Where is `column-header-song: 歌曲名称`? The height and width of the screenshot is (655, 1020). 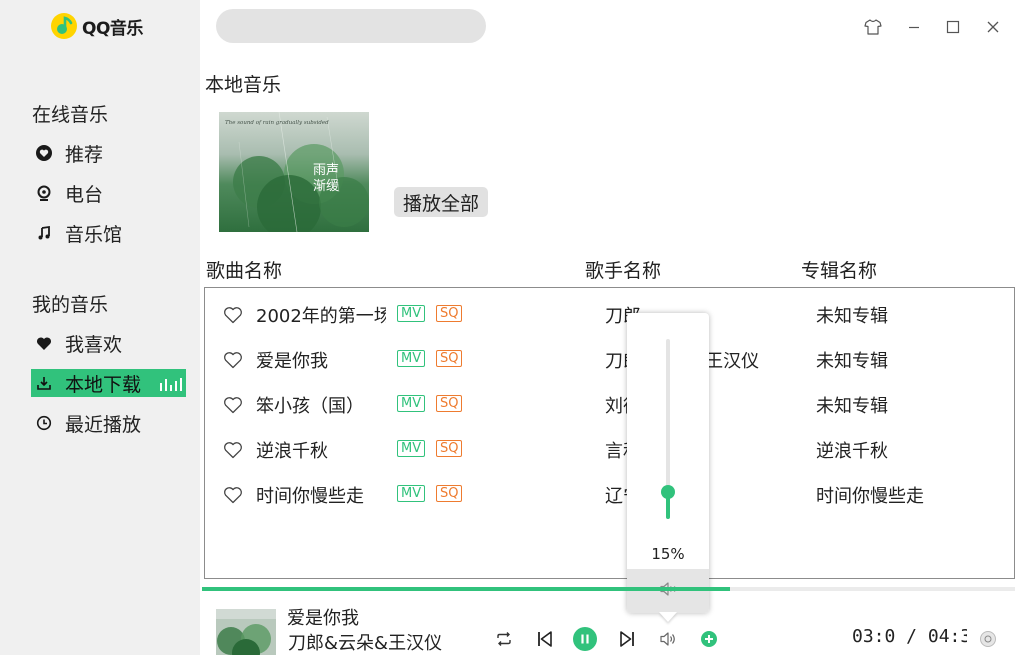
column-header-song: 歌曲名称 is located at coordinates (244, 271).